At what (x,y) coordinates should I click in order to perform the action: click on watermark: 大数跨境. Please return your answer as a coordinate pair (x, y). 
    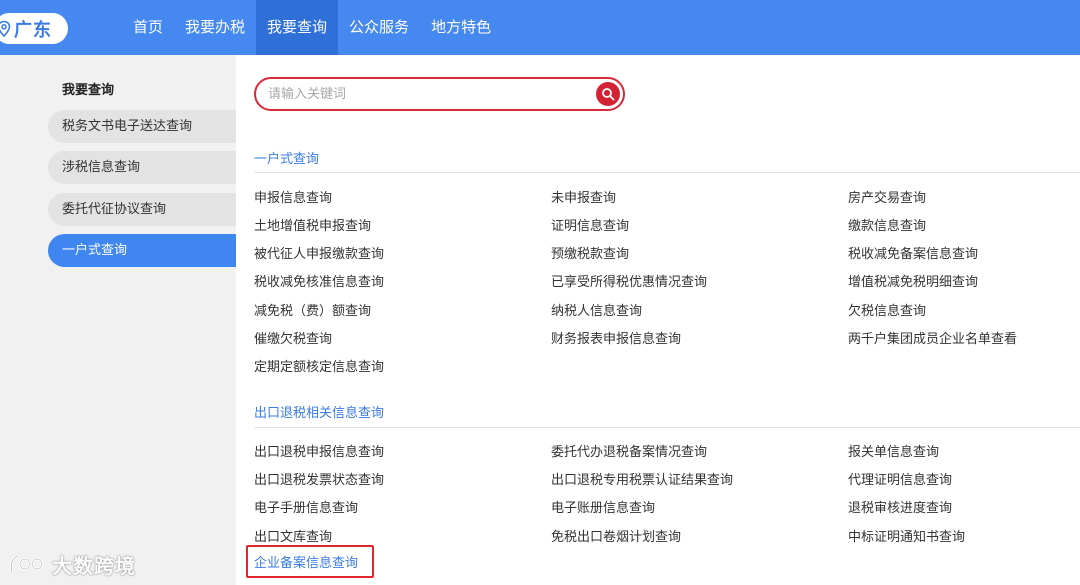
    Looking at the image, I should click on (72, 564).